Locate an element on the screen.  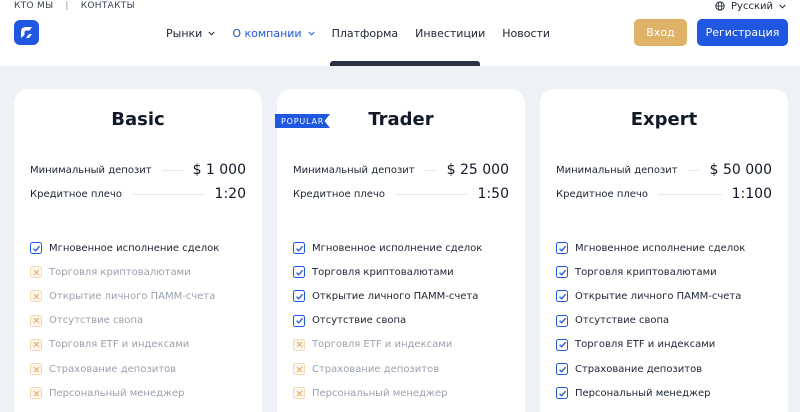
min-deposit-row: Минимальный депозит $ 1 000 is located at coordinates (138, 170).